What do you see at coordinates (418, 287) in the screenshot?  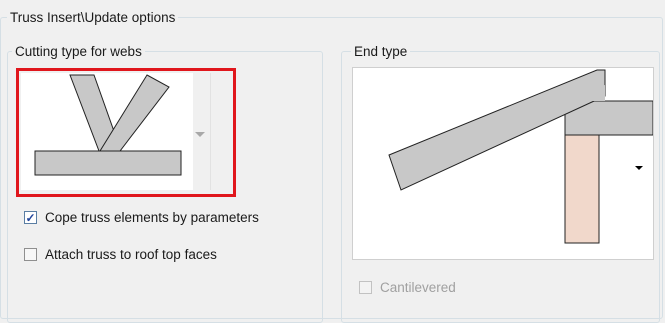 I see `cantilevered-label: Cantilevered` at bounding box center [418, 287].